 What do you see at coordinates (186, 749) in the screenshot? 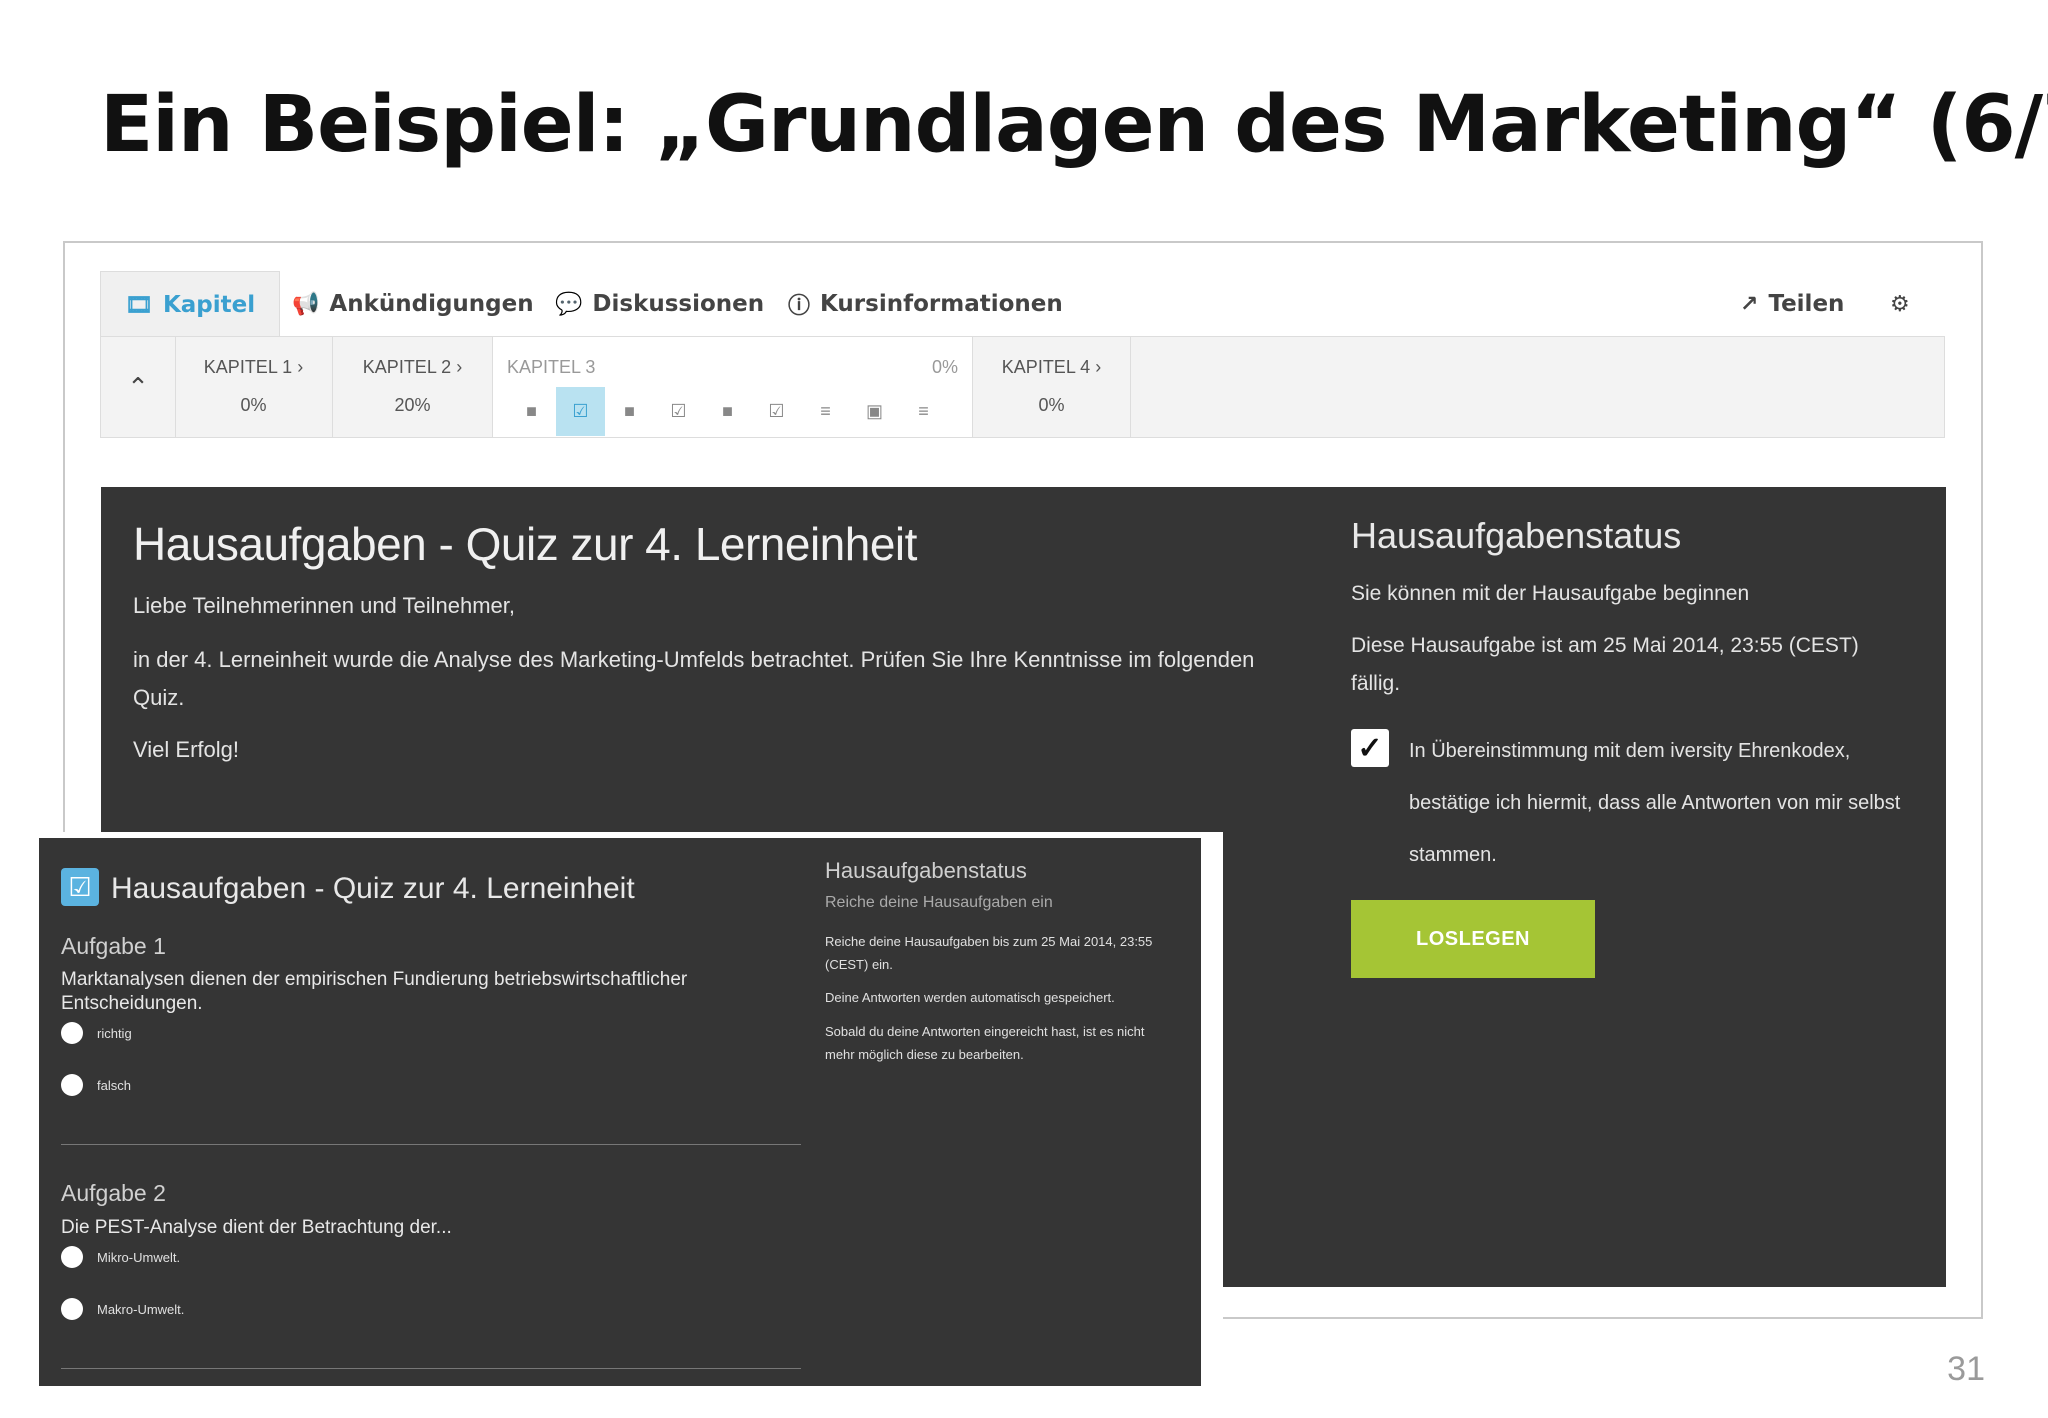
I see `homework-closing: Viel Erfolg!` at bounding box center [186, 749].